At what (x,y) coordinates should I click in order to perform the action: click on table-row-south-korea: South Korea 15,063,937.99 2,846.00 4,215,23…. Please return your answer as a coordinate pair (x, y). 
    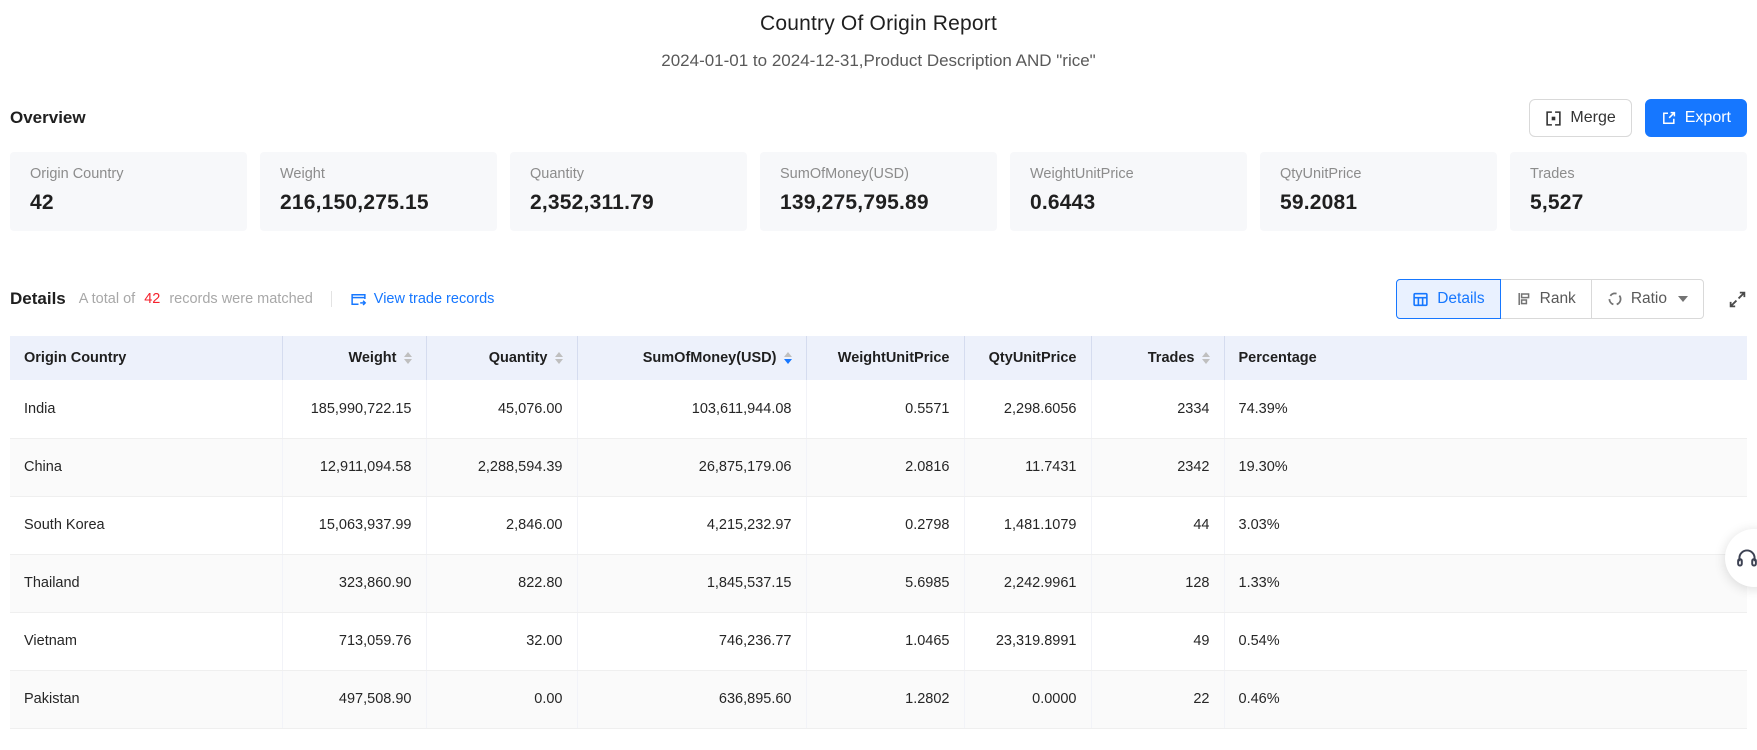
    Looking at the image, I should click on (878, 525).